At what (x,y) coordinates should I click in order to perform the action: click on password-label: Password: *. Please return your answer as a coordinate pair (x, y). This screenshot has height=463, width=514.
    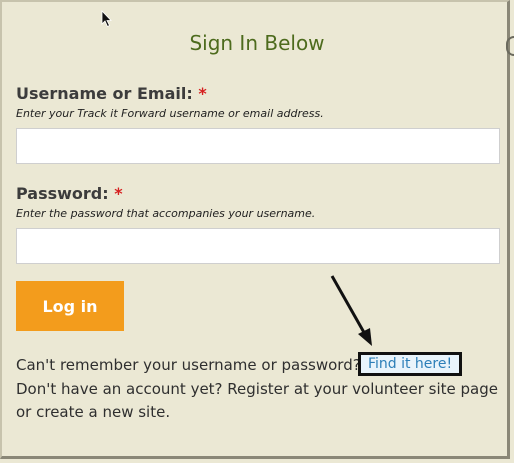
    Looking at the image, I should click on (69, 193).